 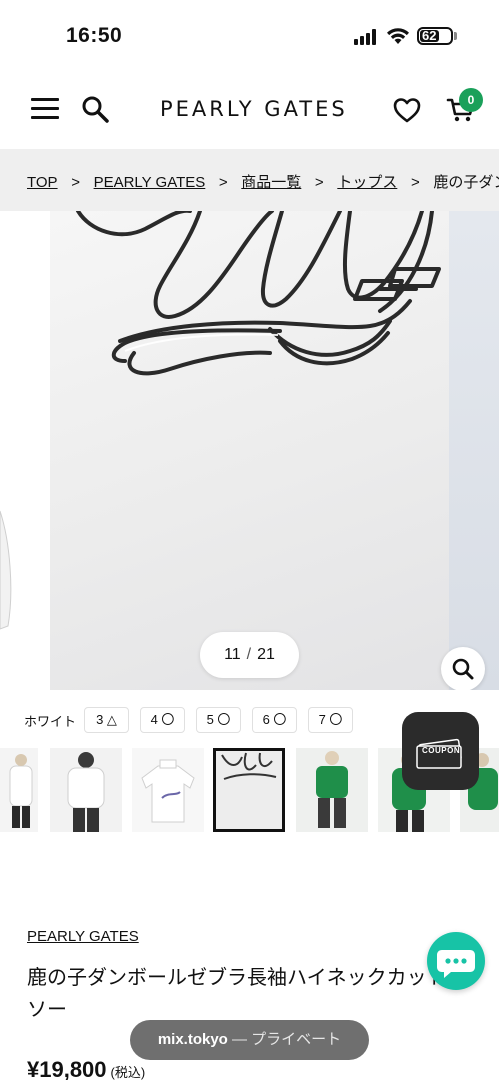 I want to click on size-option-6: 6 〇, so click(x=274, y=720).